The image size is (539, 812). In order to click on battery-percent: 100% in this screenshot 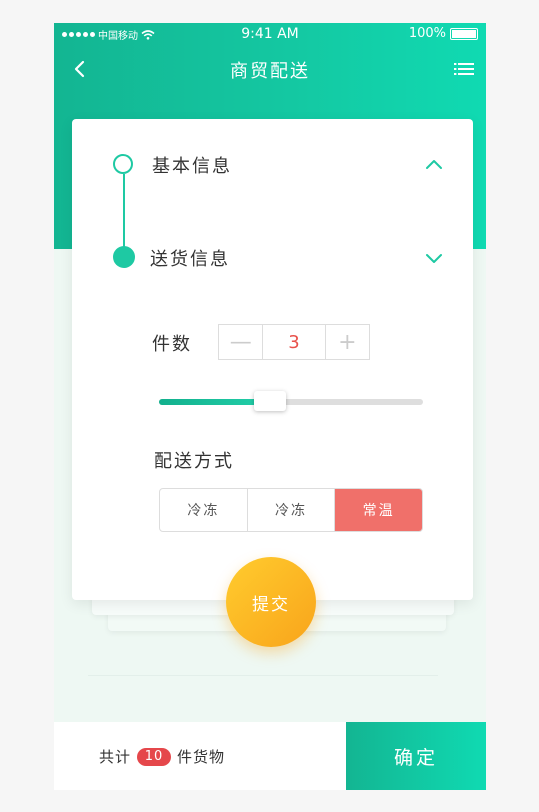, I will do `click(427, 33)`.